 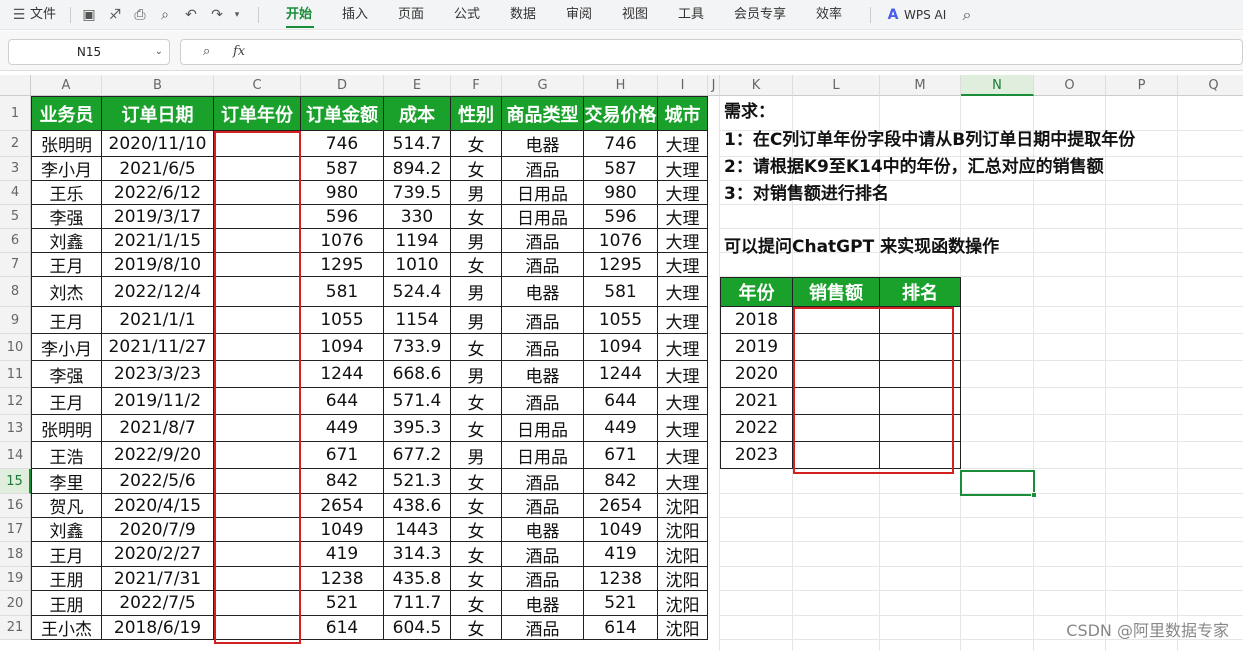 I want to click on table-cell: 671, so click(x=621, y=455).